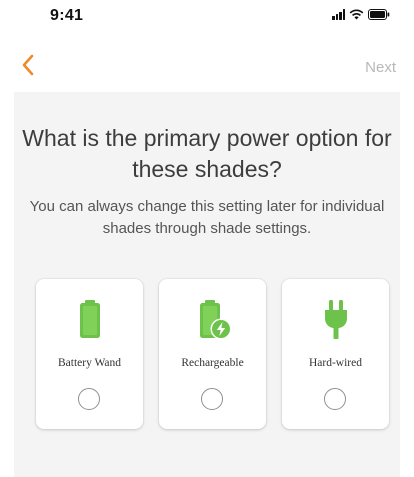 Image resolution: width=414 pixels, height=477 pixels. I want to click on status-time: 9:41, so click(67, 15).